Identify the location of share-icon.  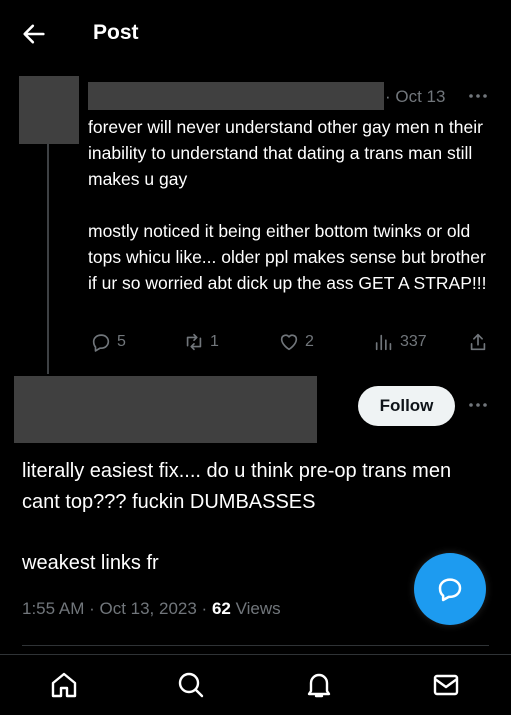
(478, 342).